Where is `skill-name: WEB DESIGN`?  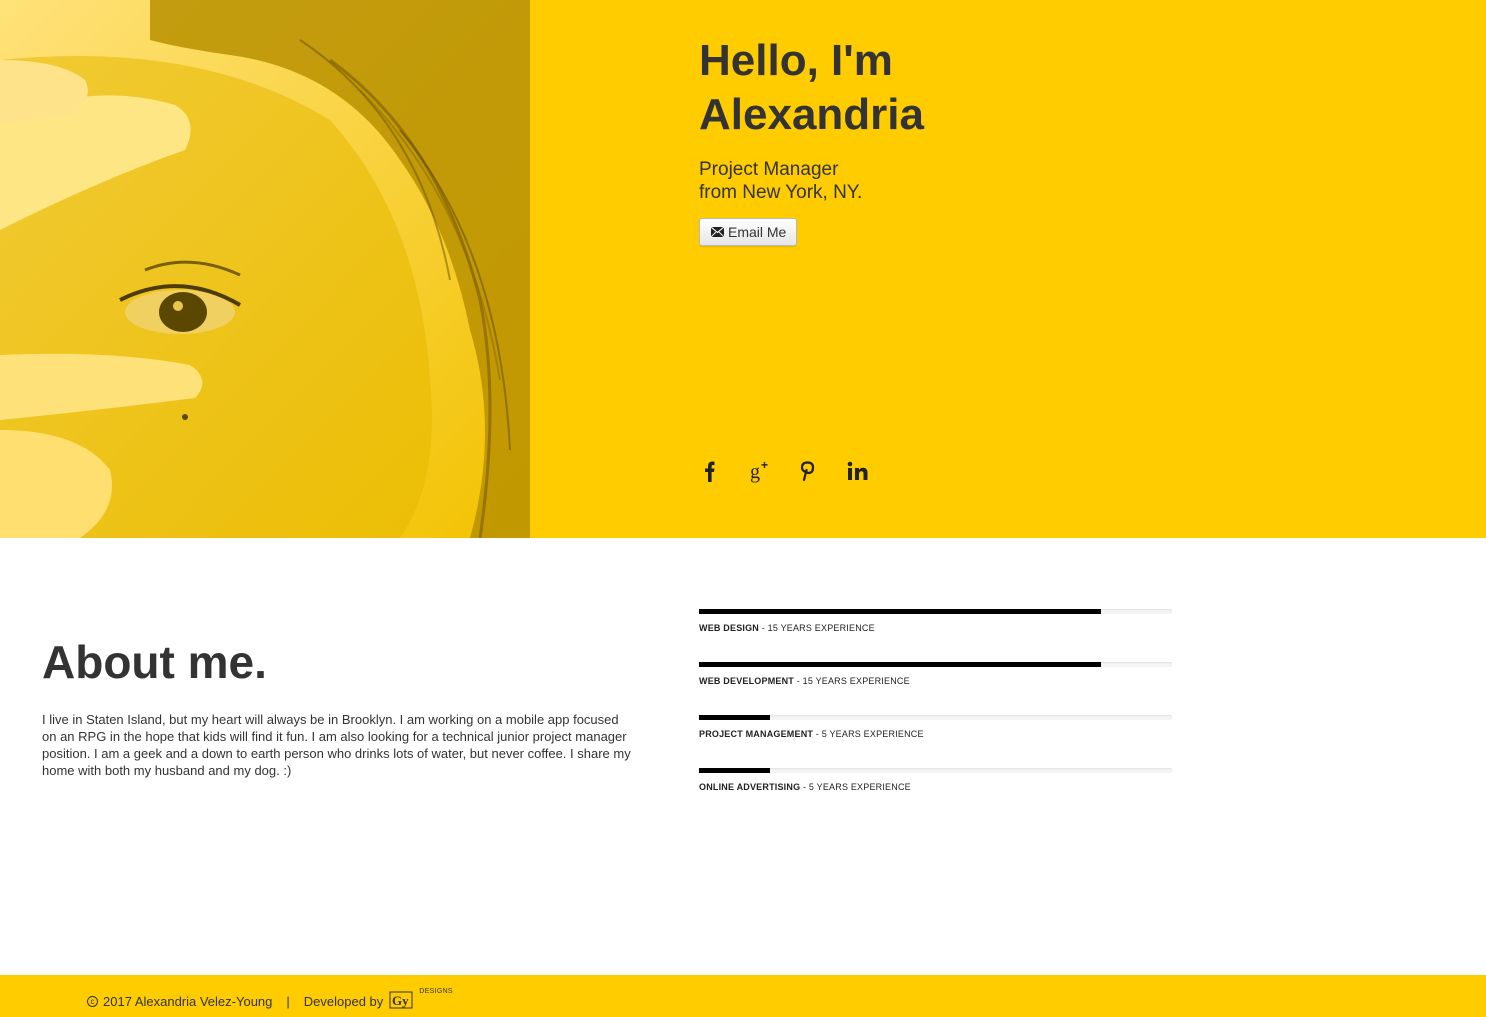 skill-name: WEB DESIGN is located at coordinates (729, 628).